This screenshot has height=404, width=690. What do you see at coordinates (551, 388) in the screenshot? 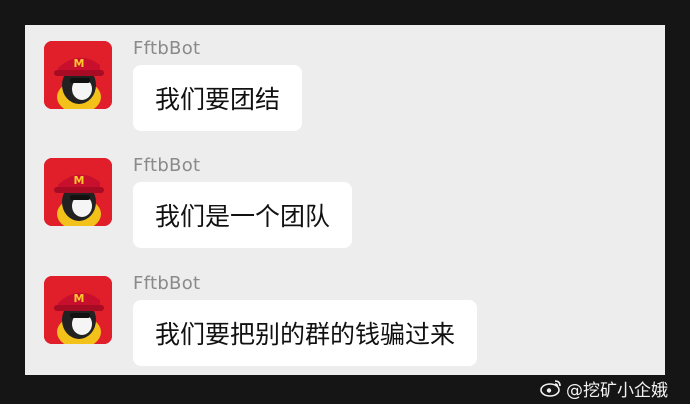
I see `weibo-icon` at bounding box center [551, 388].